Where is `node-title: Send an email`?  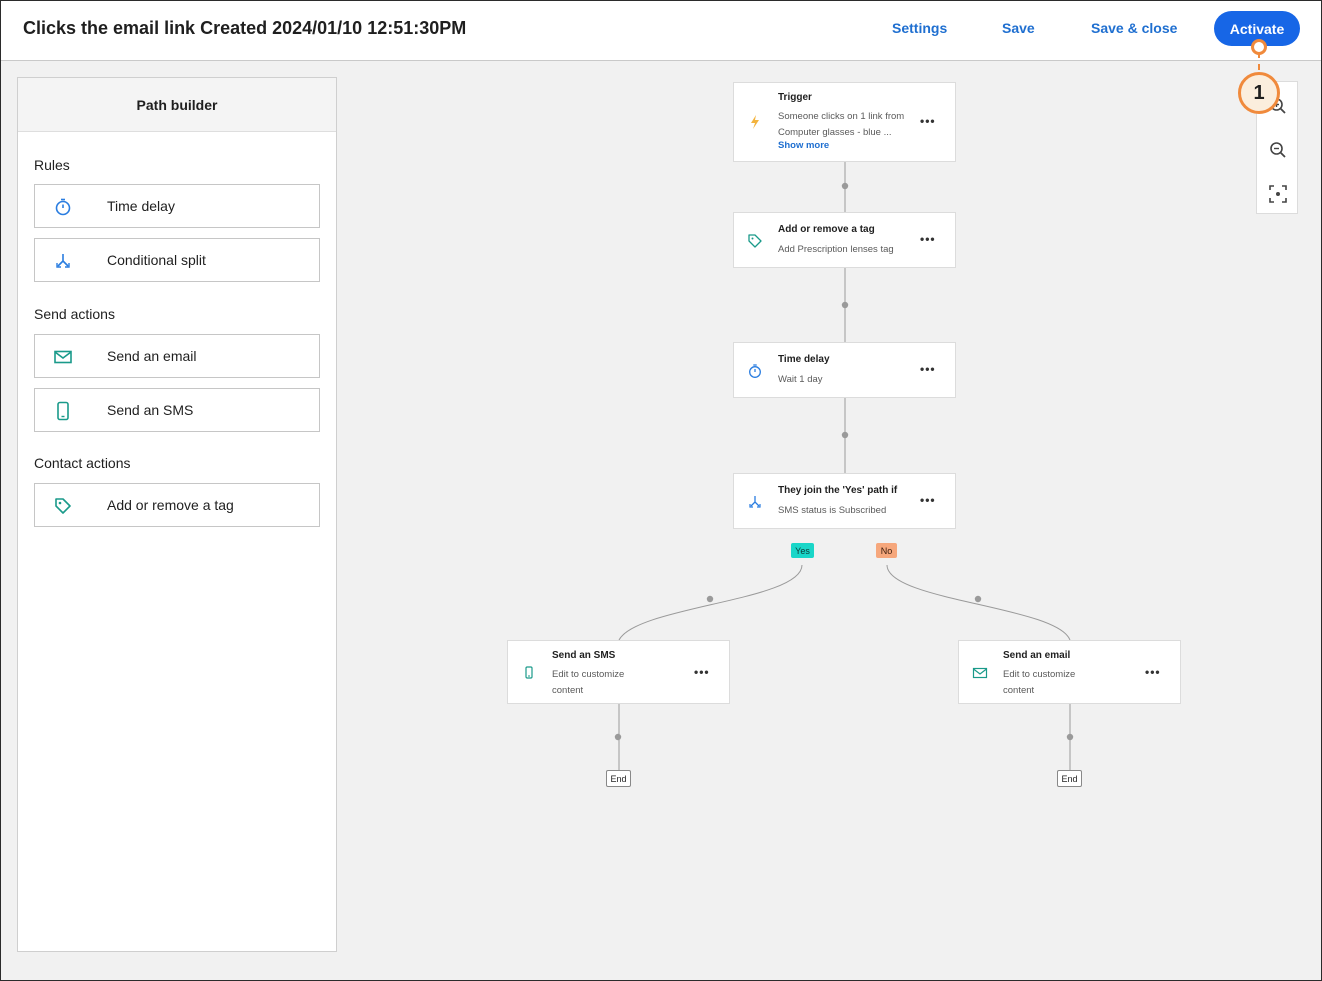
node-title: Send an email is located at coordinates (1037, 655).